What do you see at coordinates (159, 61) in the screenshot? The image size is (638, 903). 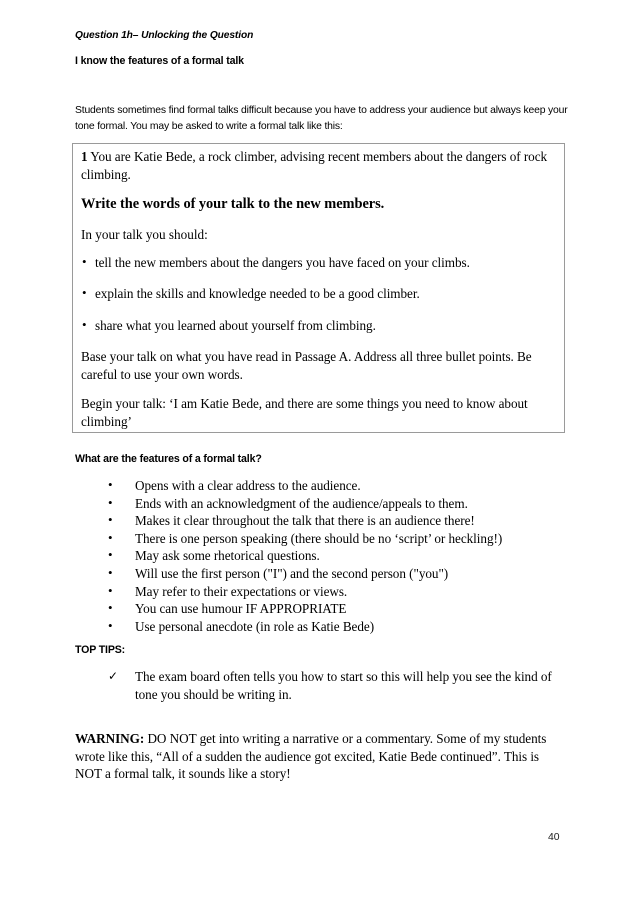 I see `learning-objective-heading: I know the features of a formal talk` at bounding box center [159, 61].